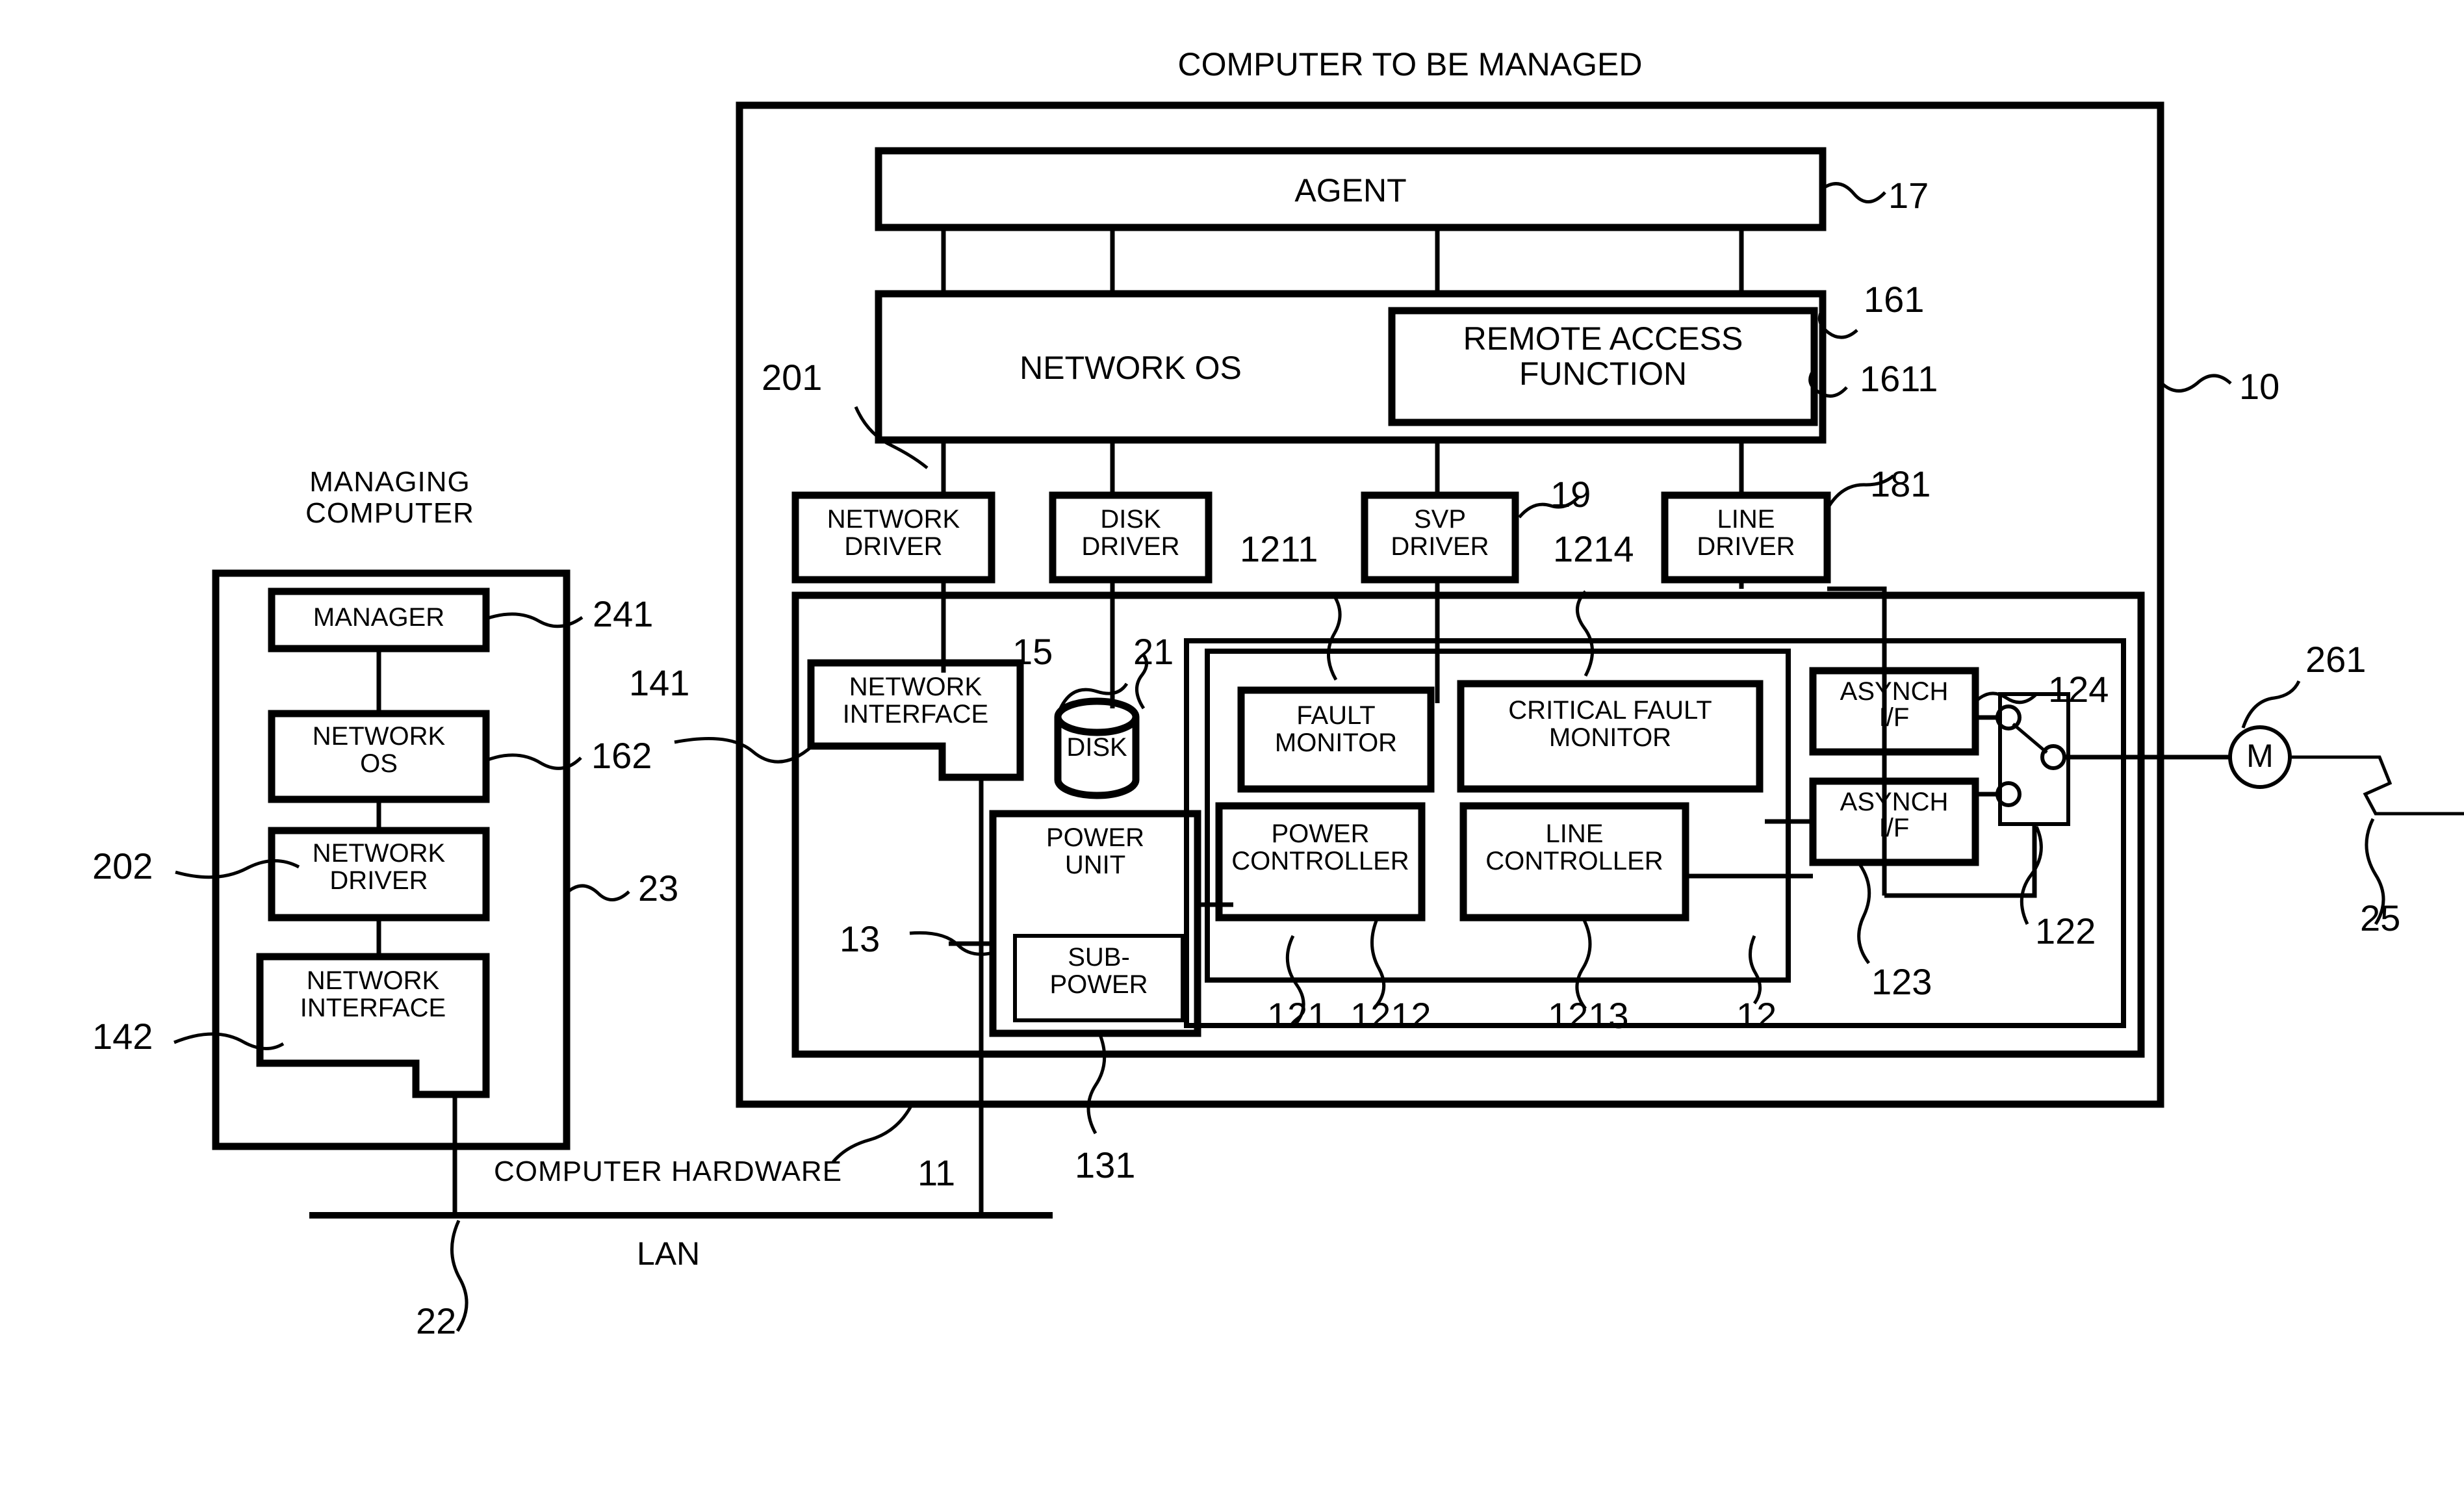 Image resolution: width=2464 pixels, height=1485 pixels. I want to click on line-controller-line1: LINE, so click(1574, 834).